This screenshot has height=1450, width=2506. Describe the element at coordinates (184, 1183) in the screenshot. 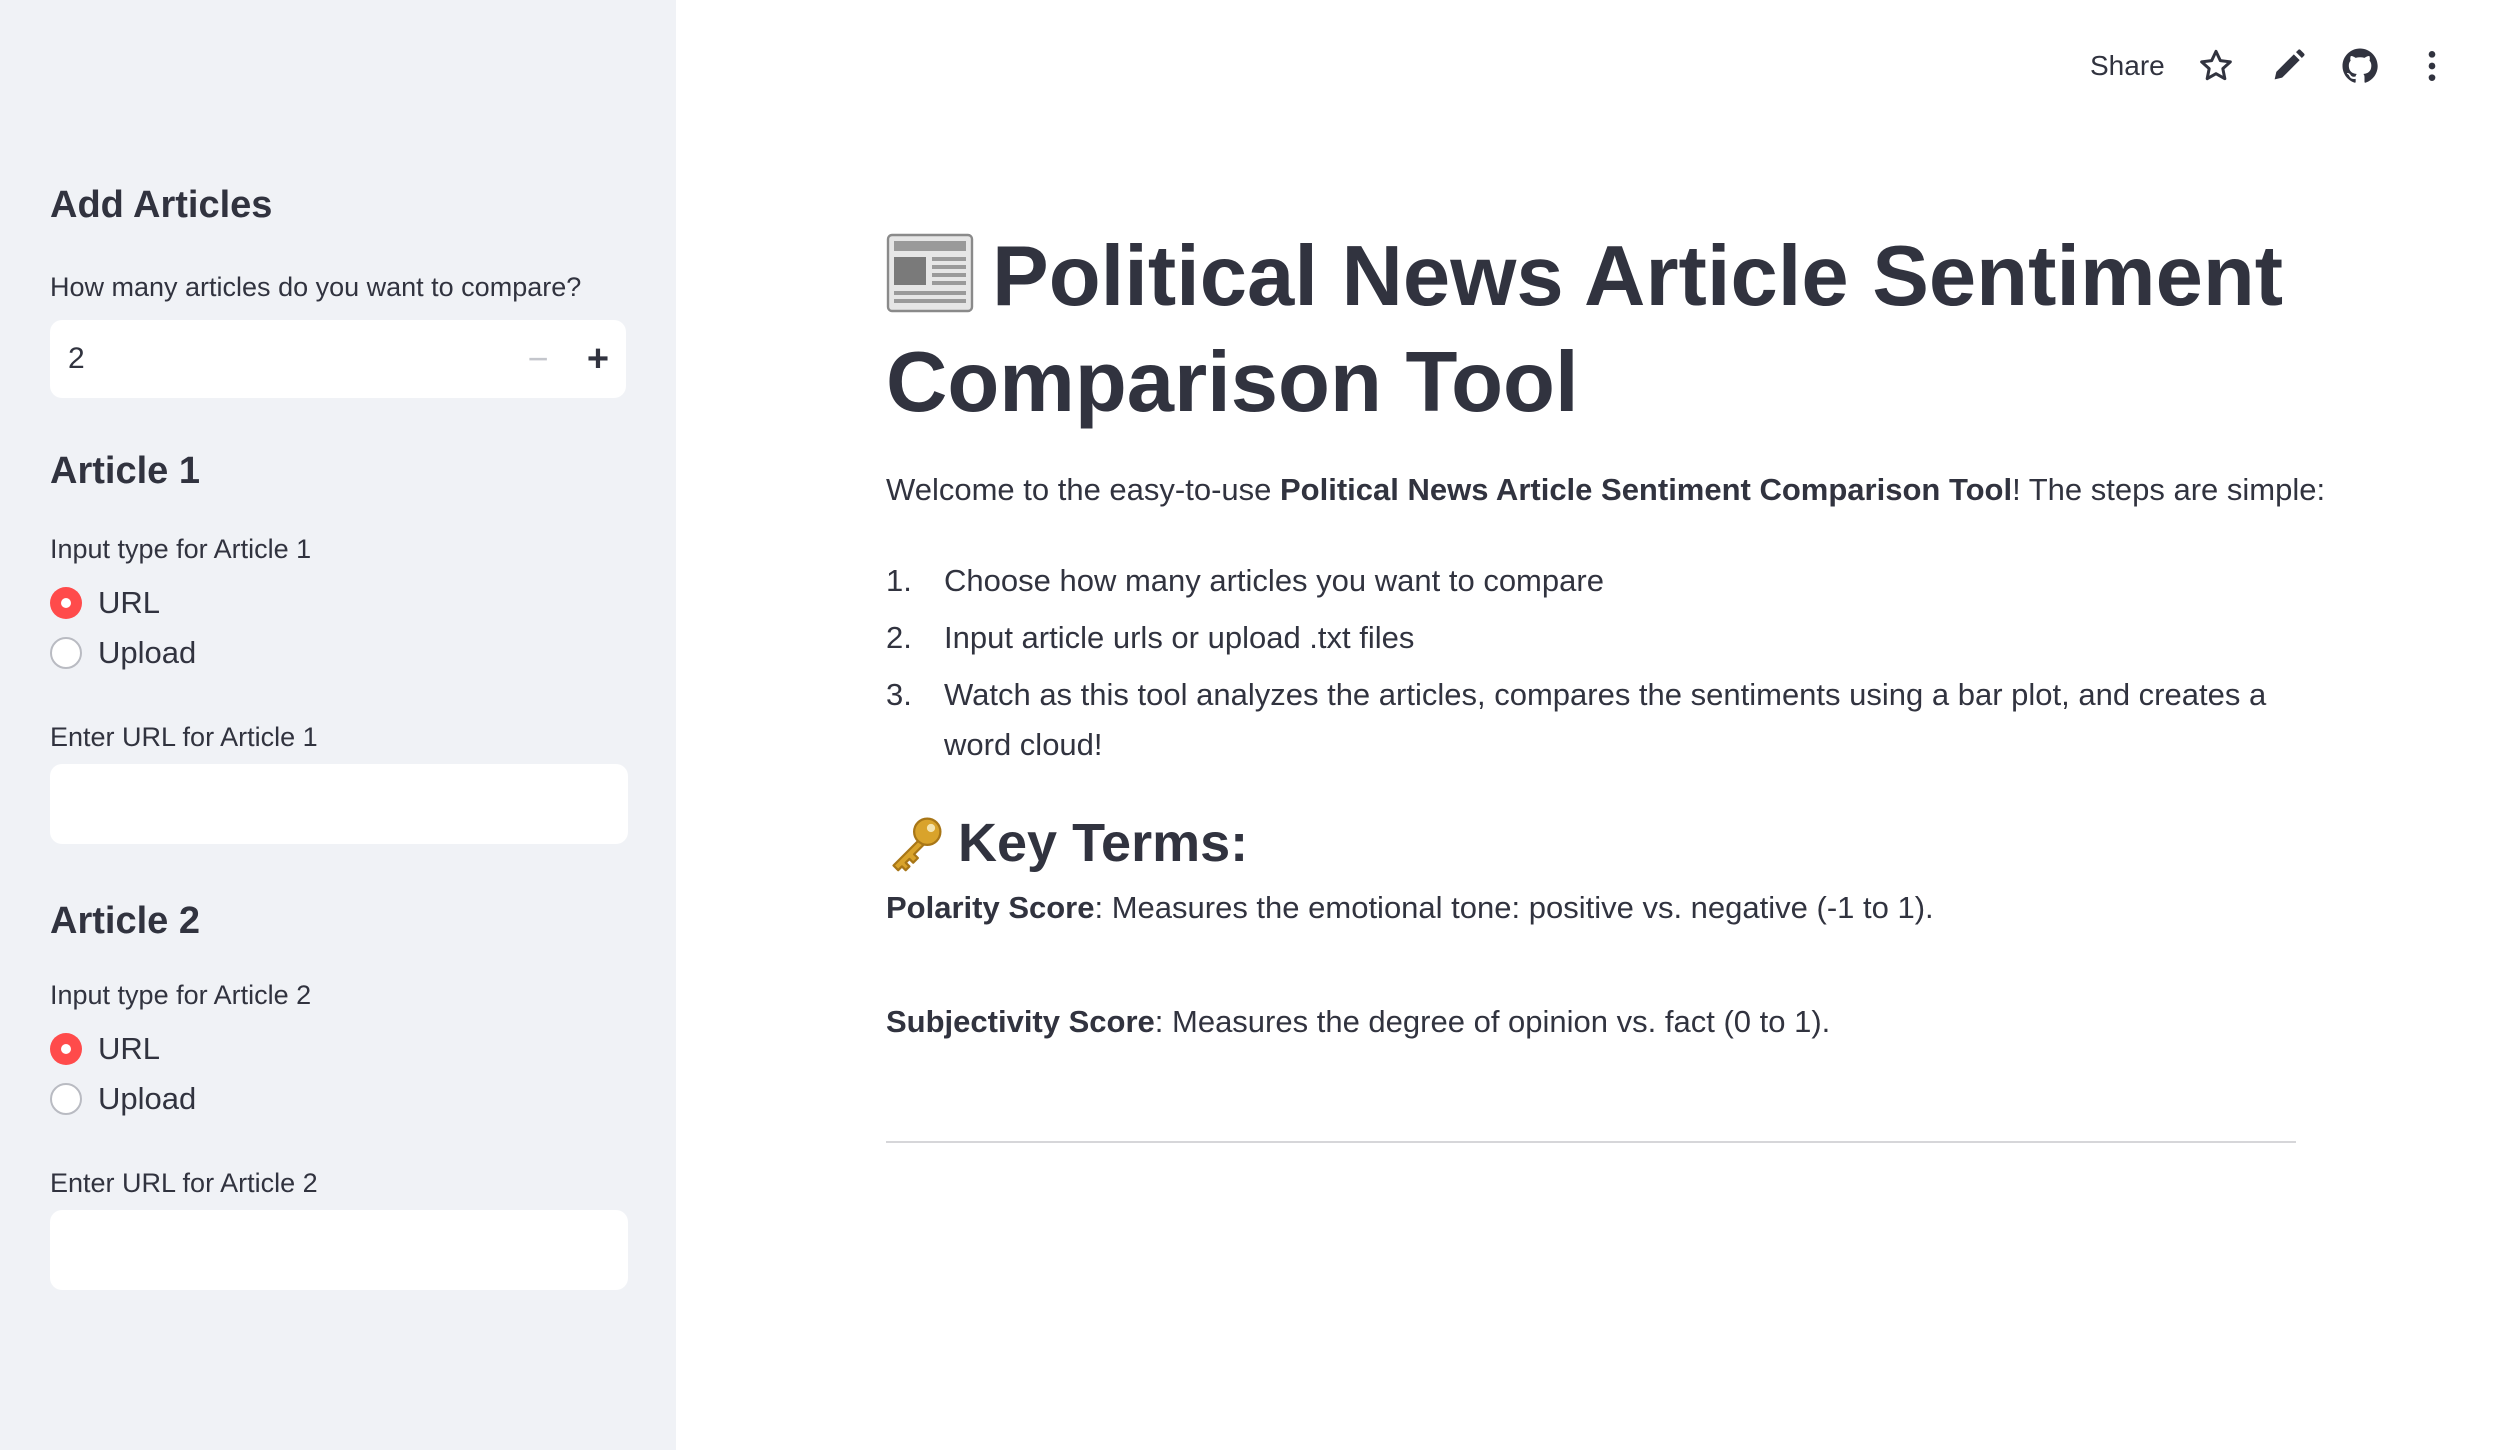

I see `article-2-url-label: Enter URL for Article 2` at that location.